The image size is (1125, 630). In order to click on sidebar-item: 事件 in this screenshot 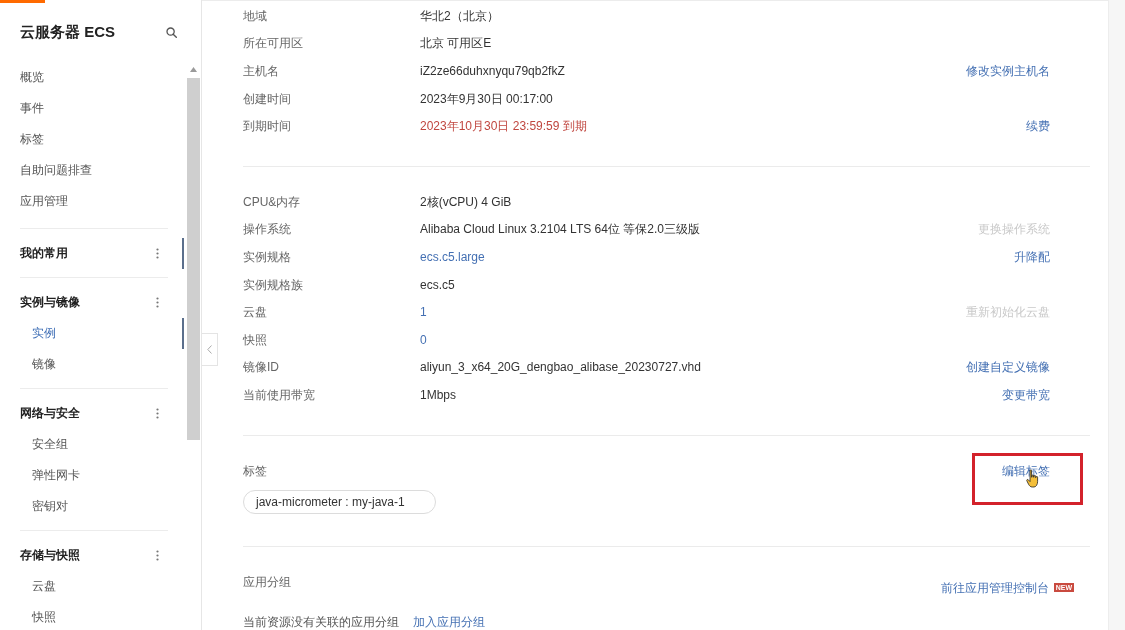, I will do `click(32, 107)`.